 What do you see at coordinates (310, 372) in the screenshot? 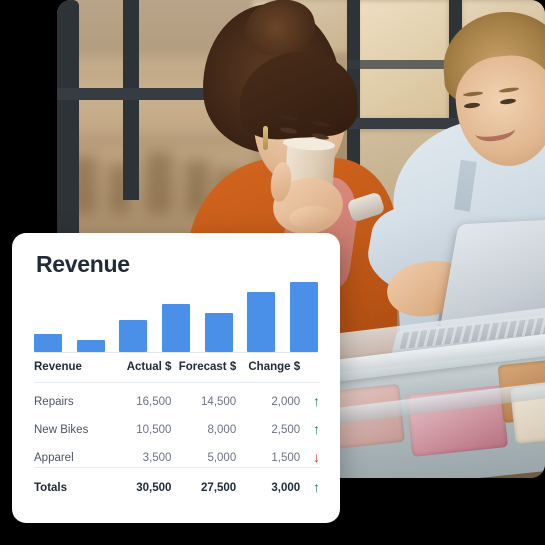
I see `column-header-trend` at bounding box center [310, 372].